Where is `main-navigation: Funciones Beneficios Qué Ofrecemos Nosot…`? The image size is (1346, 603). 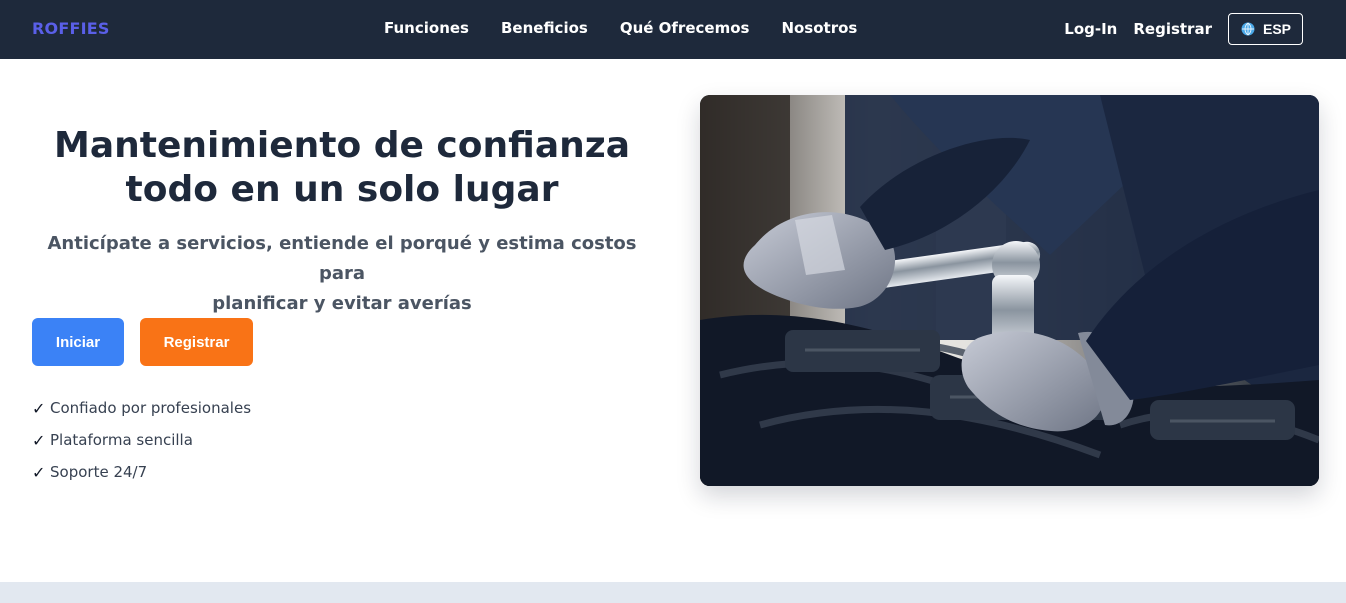
main-navigation: Funciones Beneficios Qué Ofrecemos Nosot… is located at coordinates (620, 28).